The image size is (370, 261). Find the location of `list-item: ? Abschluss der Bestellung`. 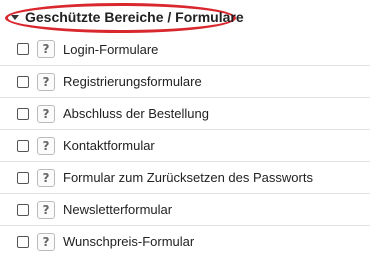

list-item: ? Abschluss der Bestellung is located at coordinates (185, 113).